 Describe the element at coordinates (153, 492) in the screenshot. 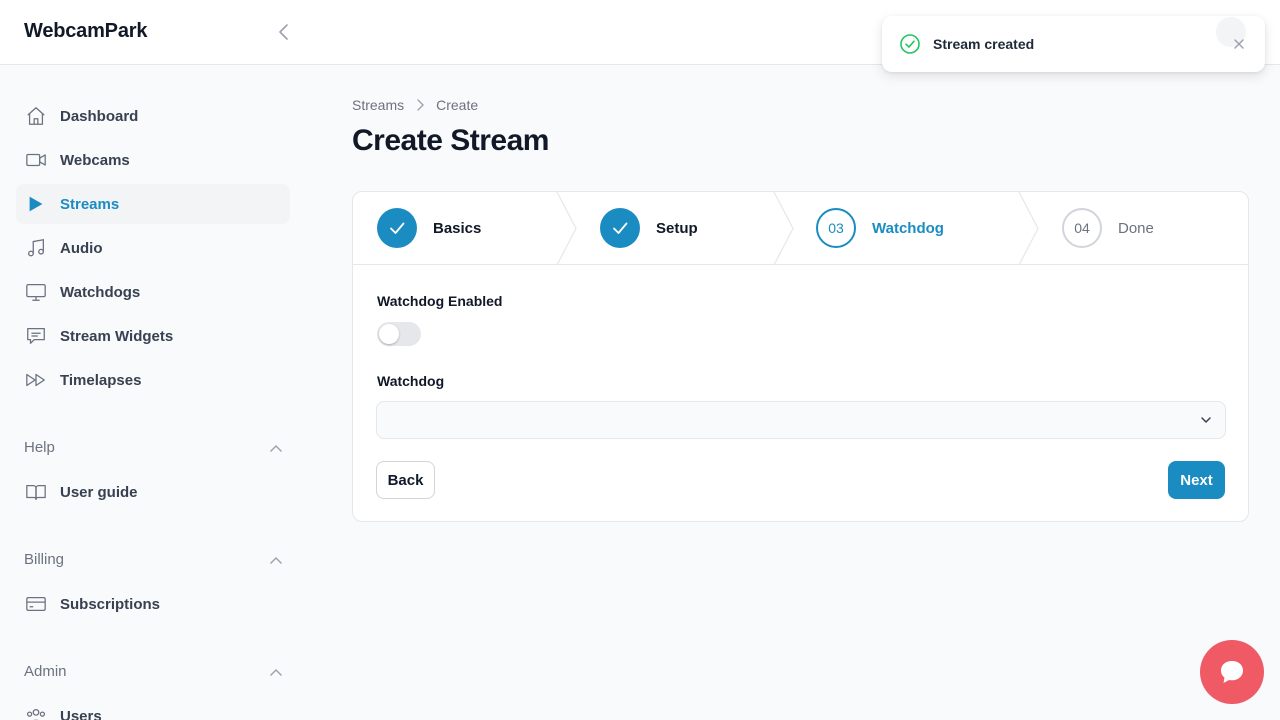

I see `sidebar-item-user-guide: User guide` at that location.